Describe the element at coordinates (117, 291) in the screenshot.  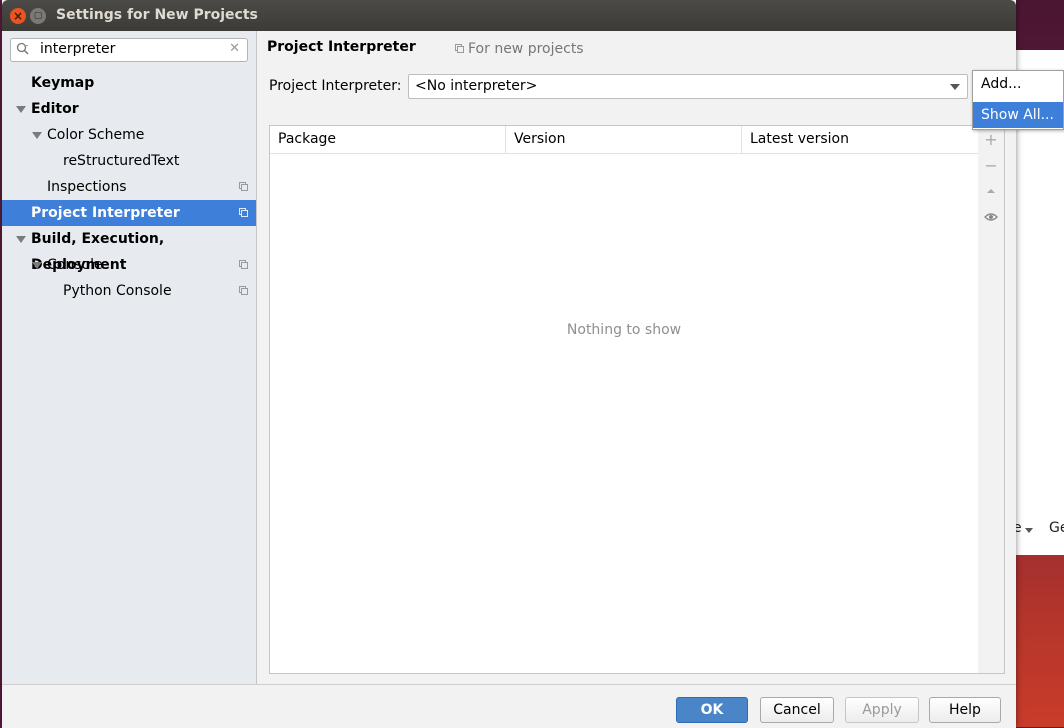
I see `sidebar-item-label: Python Console` at that location.